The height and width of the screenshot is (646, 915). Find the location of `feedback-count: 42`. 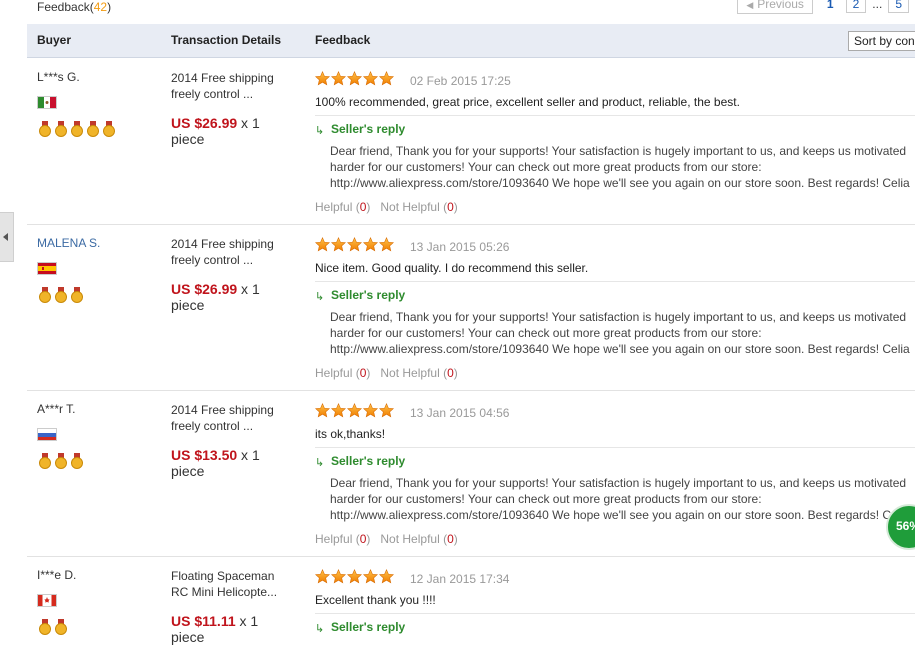

feedback-count: 42 is located at coordinates (100, 7).